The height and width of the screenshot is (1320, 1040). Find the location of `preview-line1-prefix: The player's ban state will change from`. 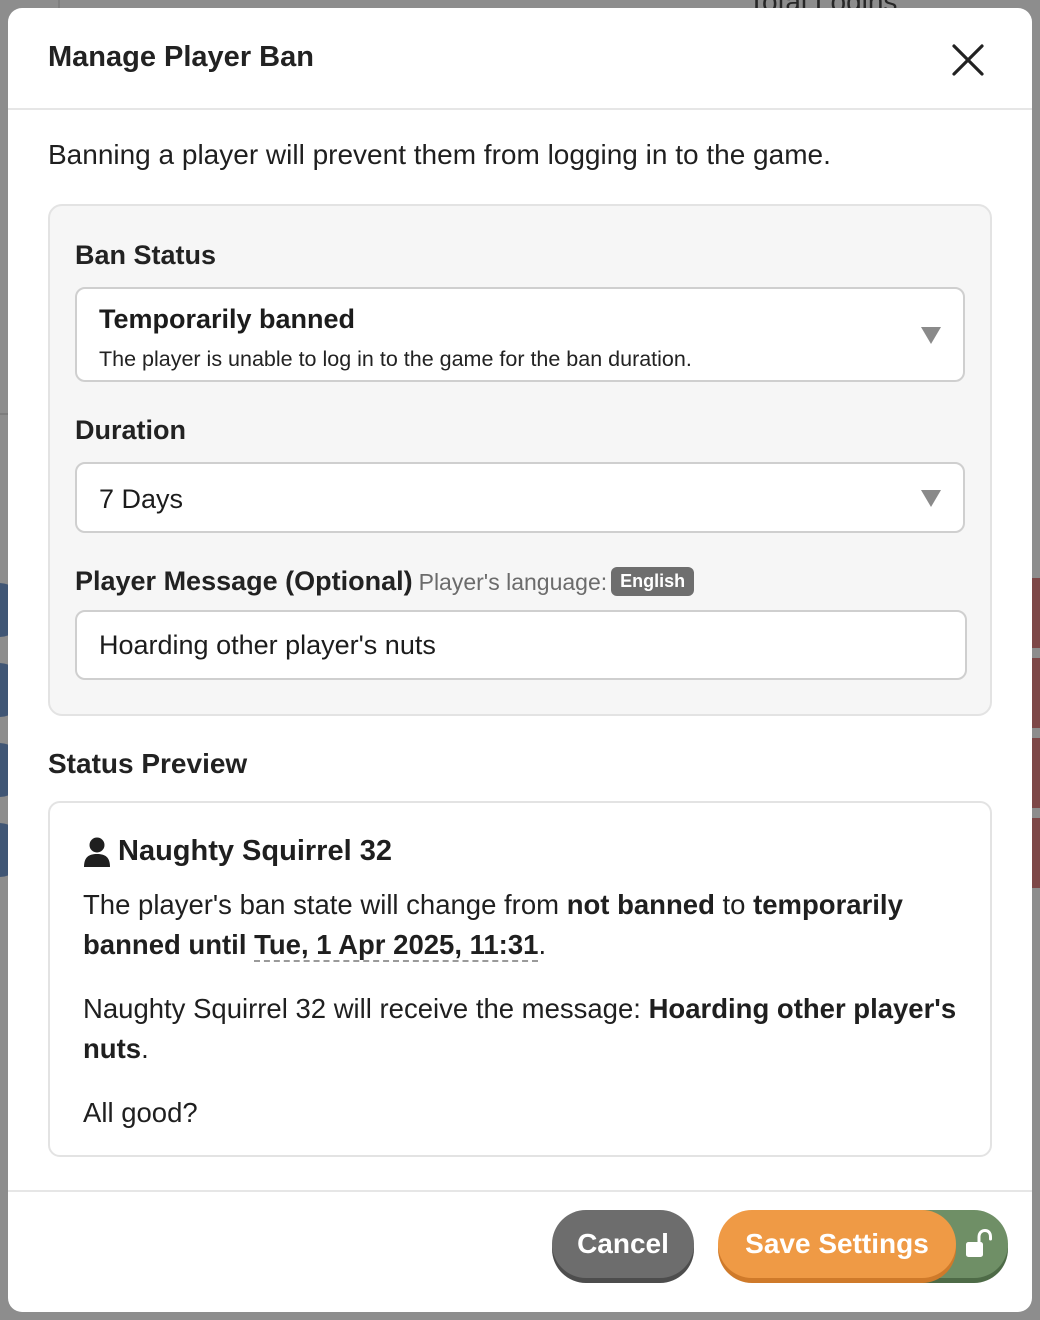

preview-line1-prefix: The player's ban state will change from is located at coordinates (325, 904).